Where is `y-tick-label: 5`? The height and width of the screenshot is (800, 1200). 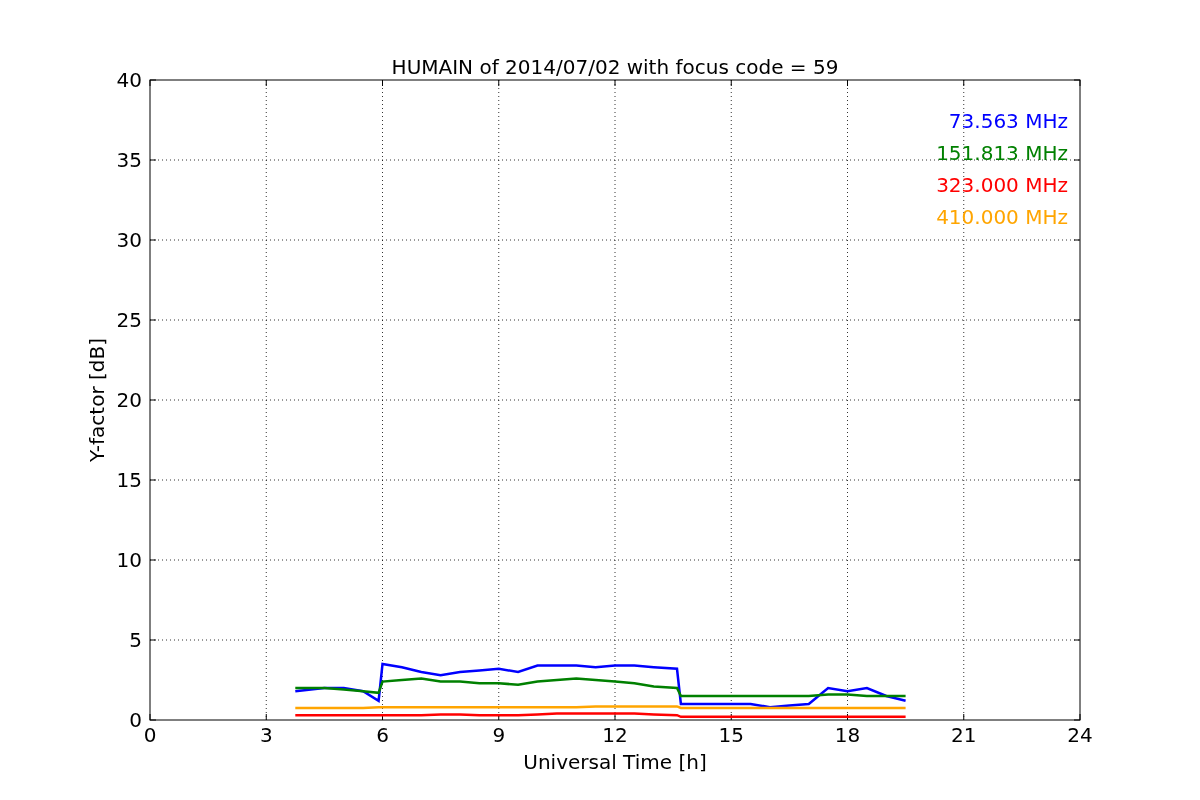 y-tick-label: 5 is located at coordinates (135, 640).